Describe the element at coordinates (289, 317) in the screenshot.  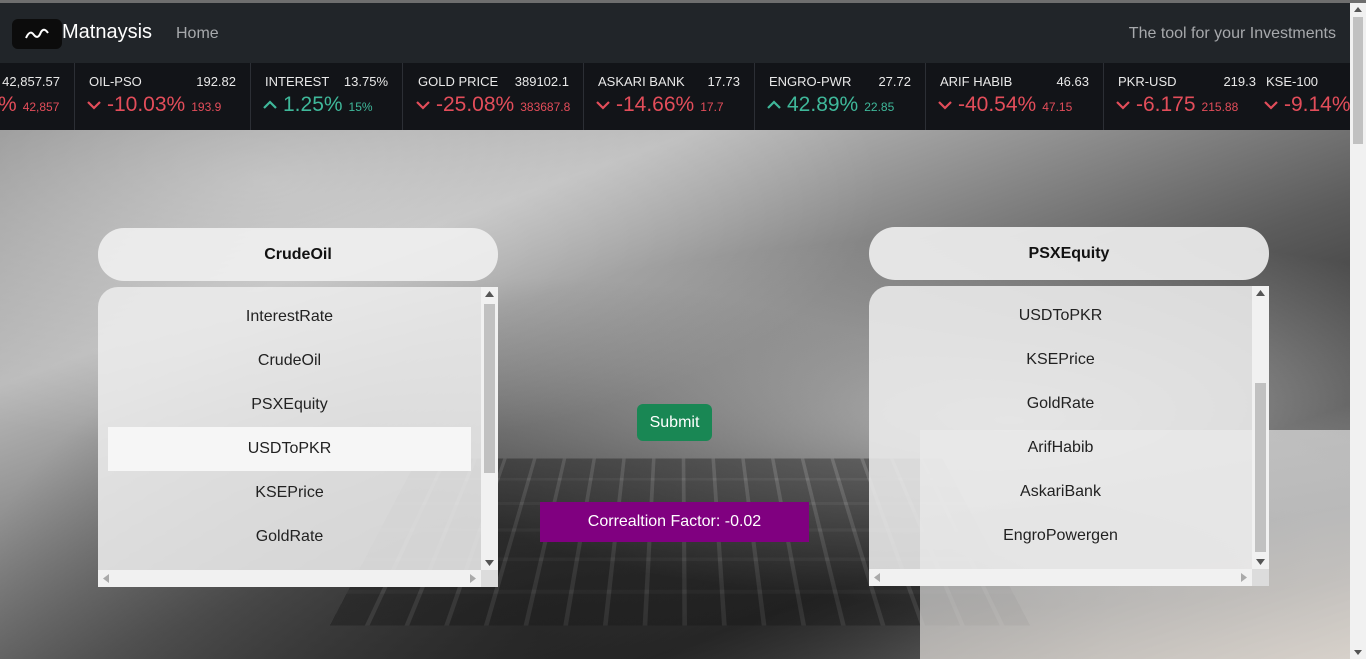
I see `list-item: InterestRate` at that location.